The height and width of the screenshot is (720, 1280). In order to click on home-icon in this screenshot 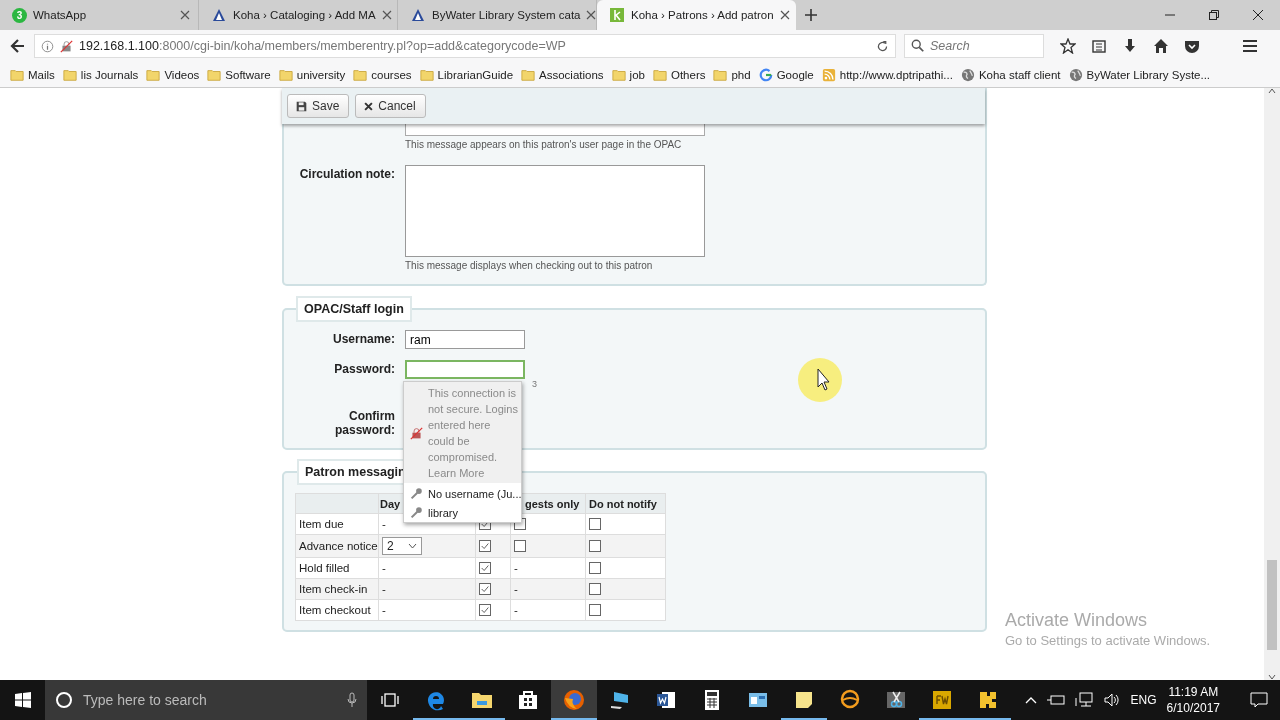, I will do `click(1161, 46)`.